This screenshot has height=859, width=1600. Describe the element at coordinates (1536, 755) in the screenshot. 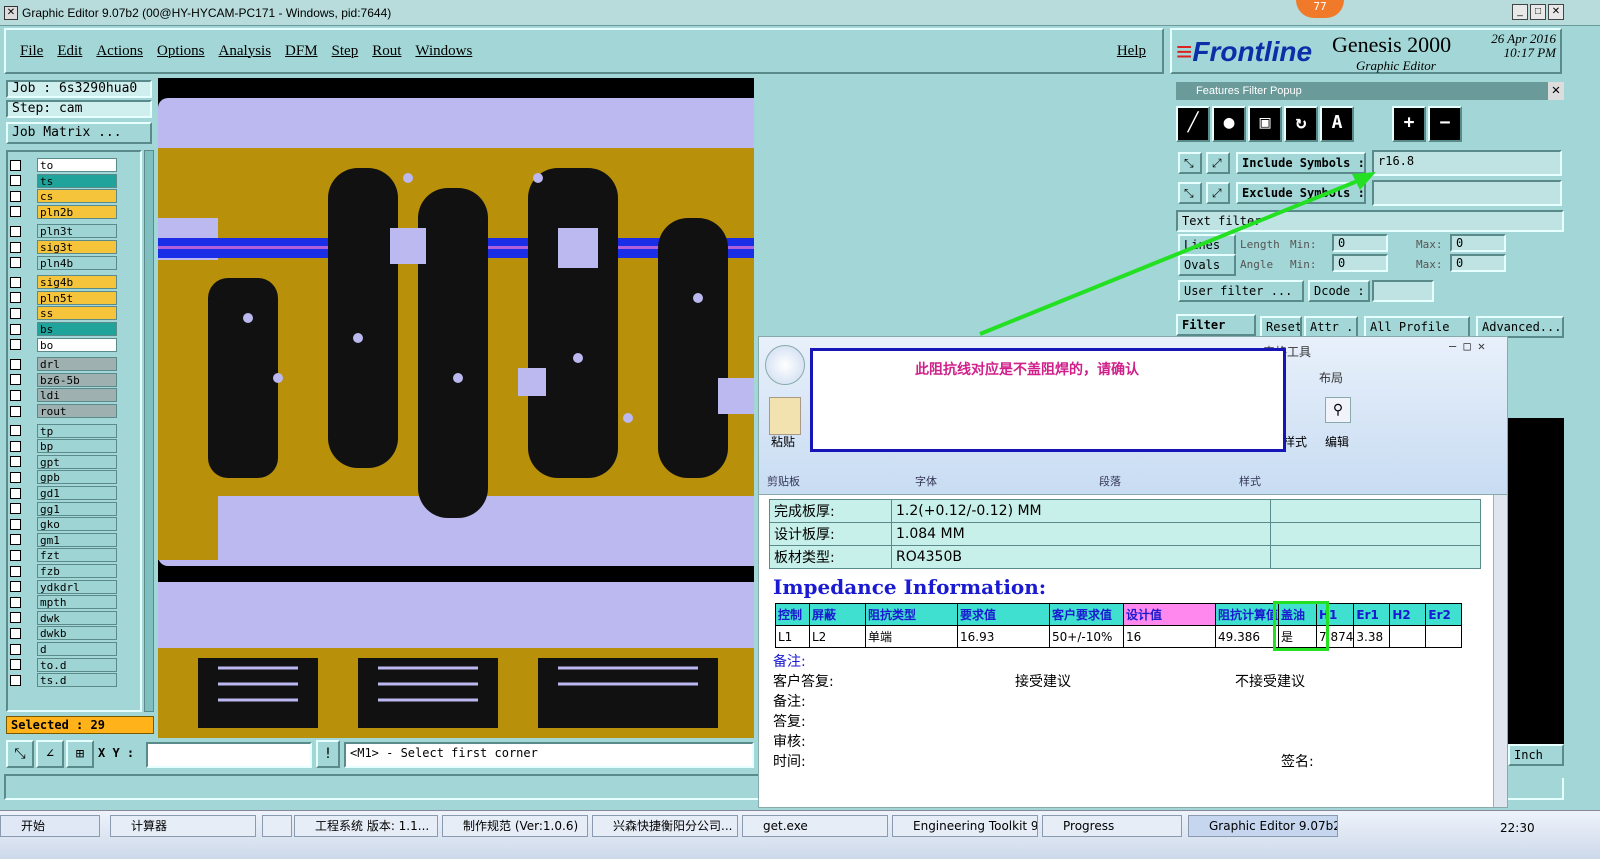

I see `units-dropdown: Inch` at that location.